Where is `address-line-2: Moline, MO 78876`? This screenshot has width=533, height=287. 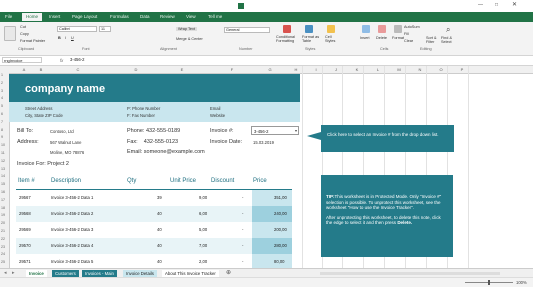
address-line-2: Moline, MO 78876 is located at coordinates (67, 152).